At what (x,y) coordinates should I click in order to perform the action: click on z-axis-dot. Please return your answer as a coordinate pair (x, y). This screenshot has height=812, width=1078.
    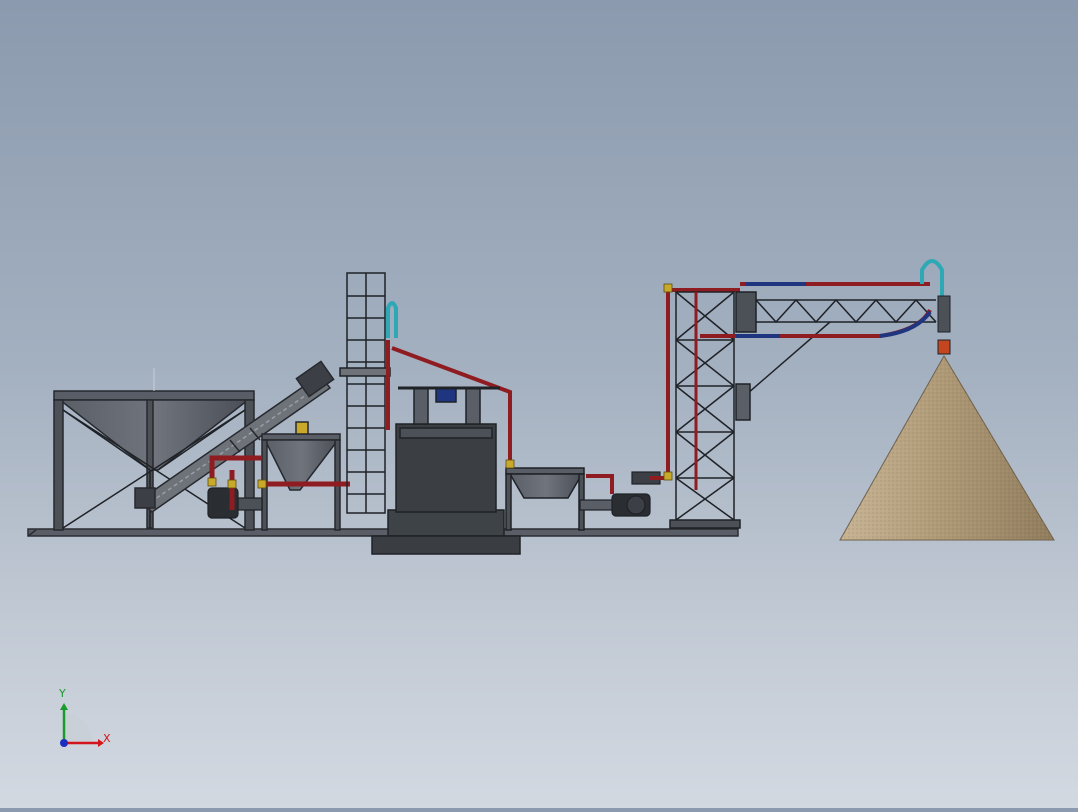
    Looking at the image, I should click on (64, 743).